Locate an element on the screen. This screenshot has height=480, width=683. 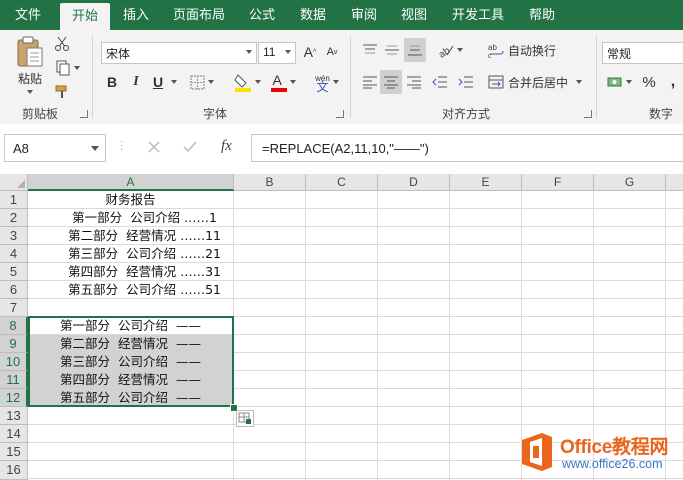
cut-button is located at coordinates (62, 44).